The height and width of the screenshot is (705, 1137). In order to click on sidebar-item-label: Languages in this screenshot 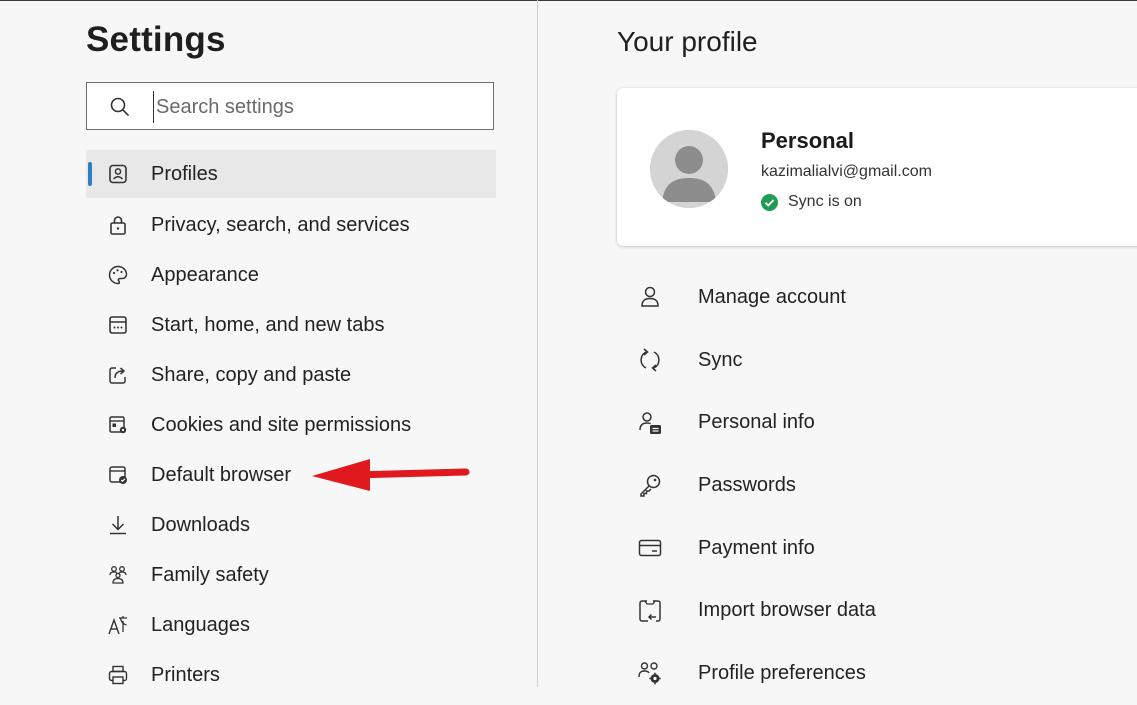, I will do `click(200, 624)`.